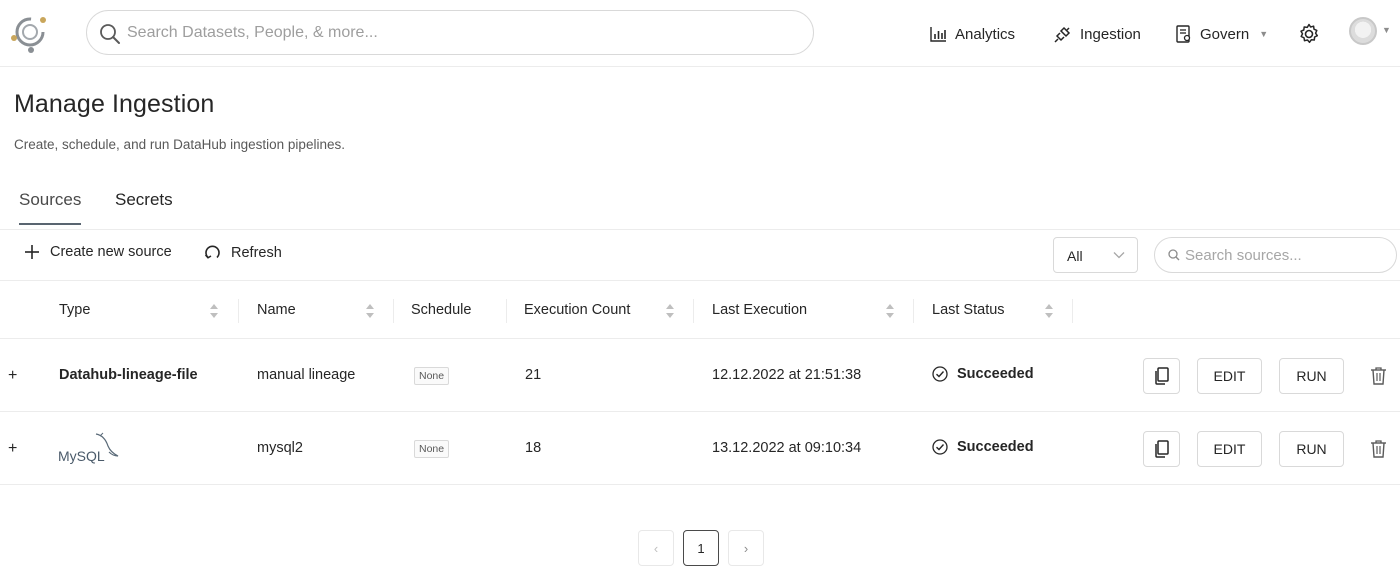  I want to click on pagination-page-1: 1, so click(701, 548).